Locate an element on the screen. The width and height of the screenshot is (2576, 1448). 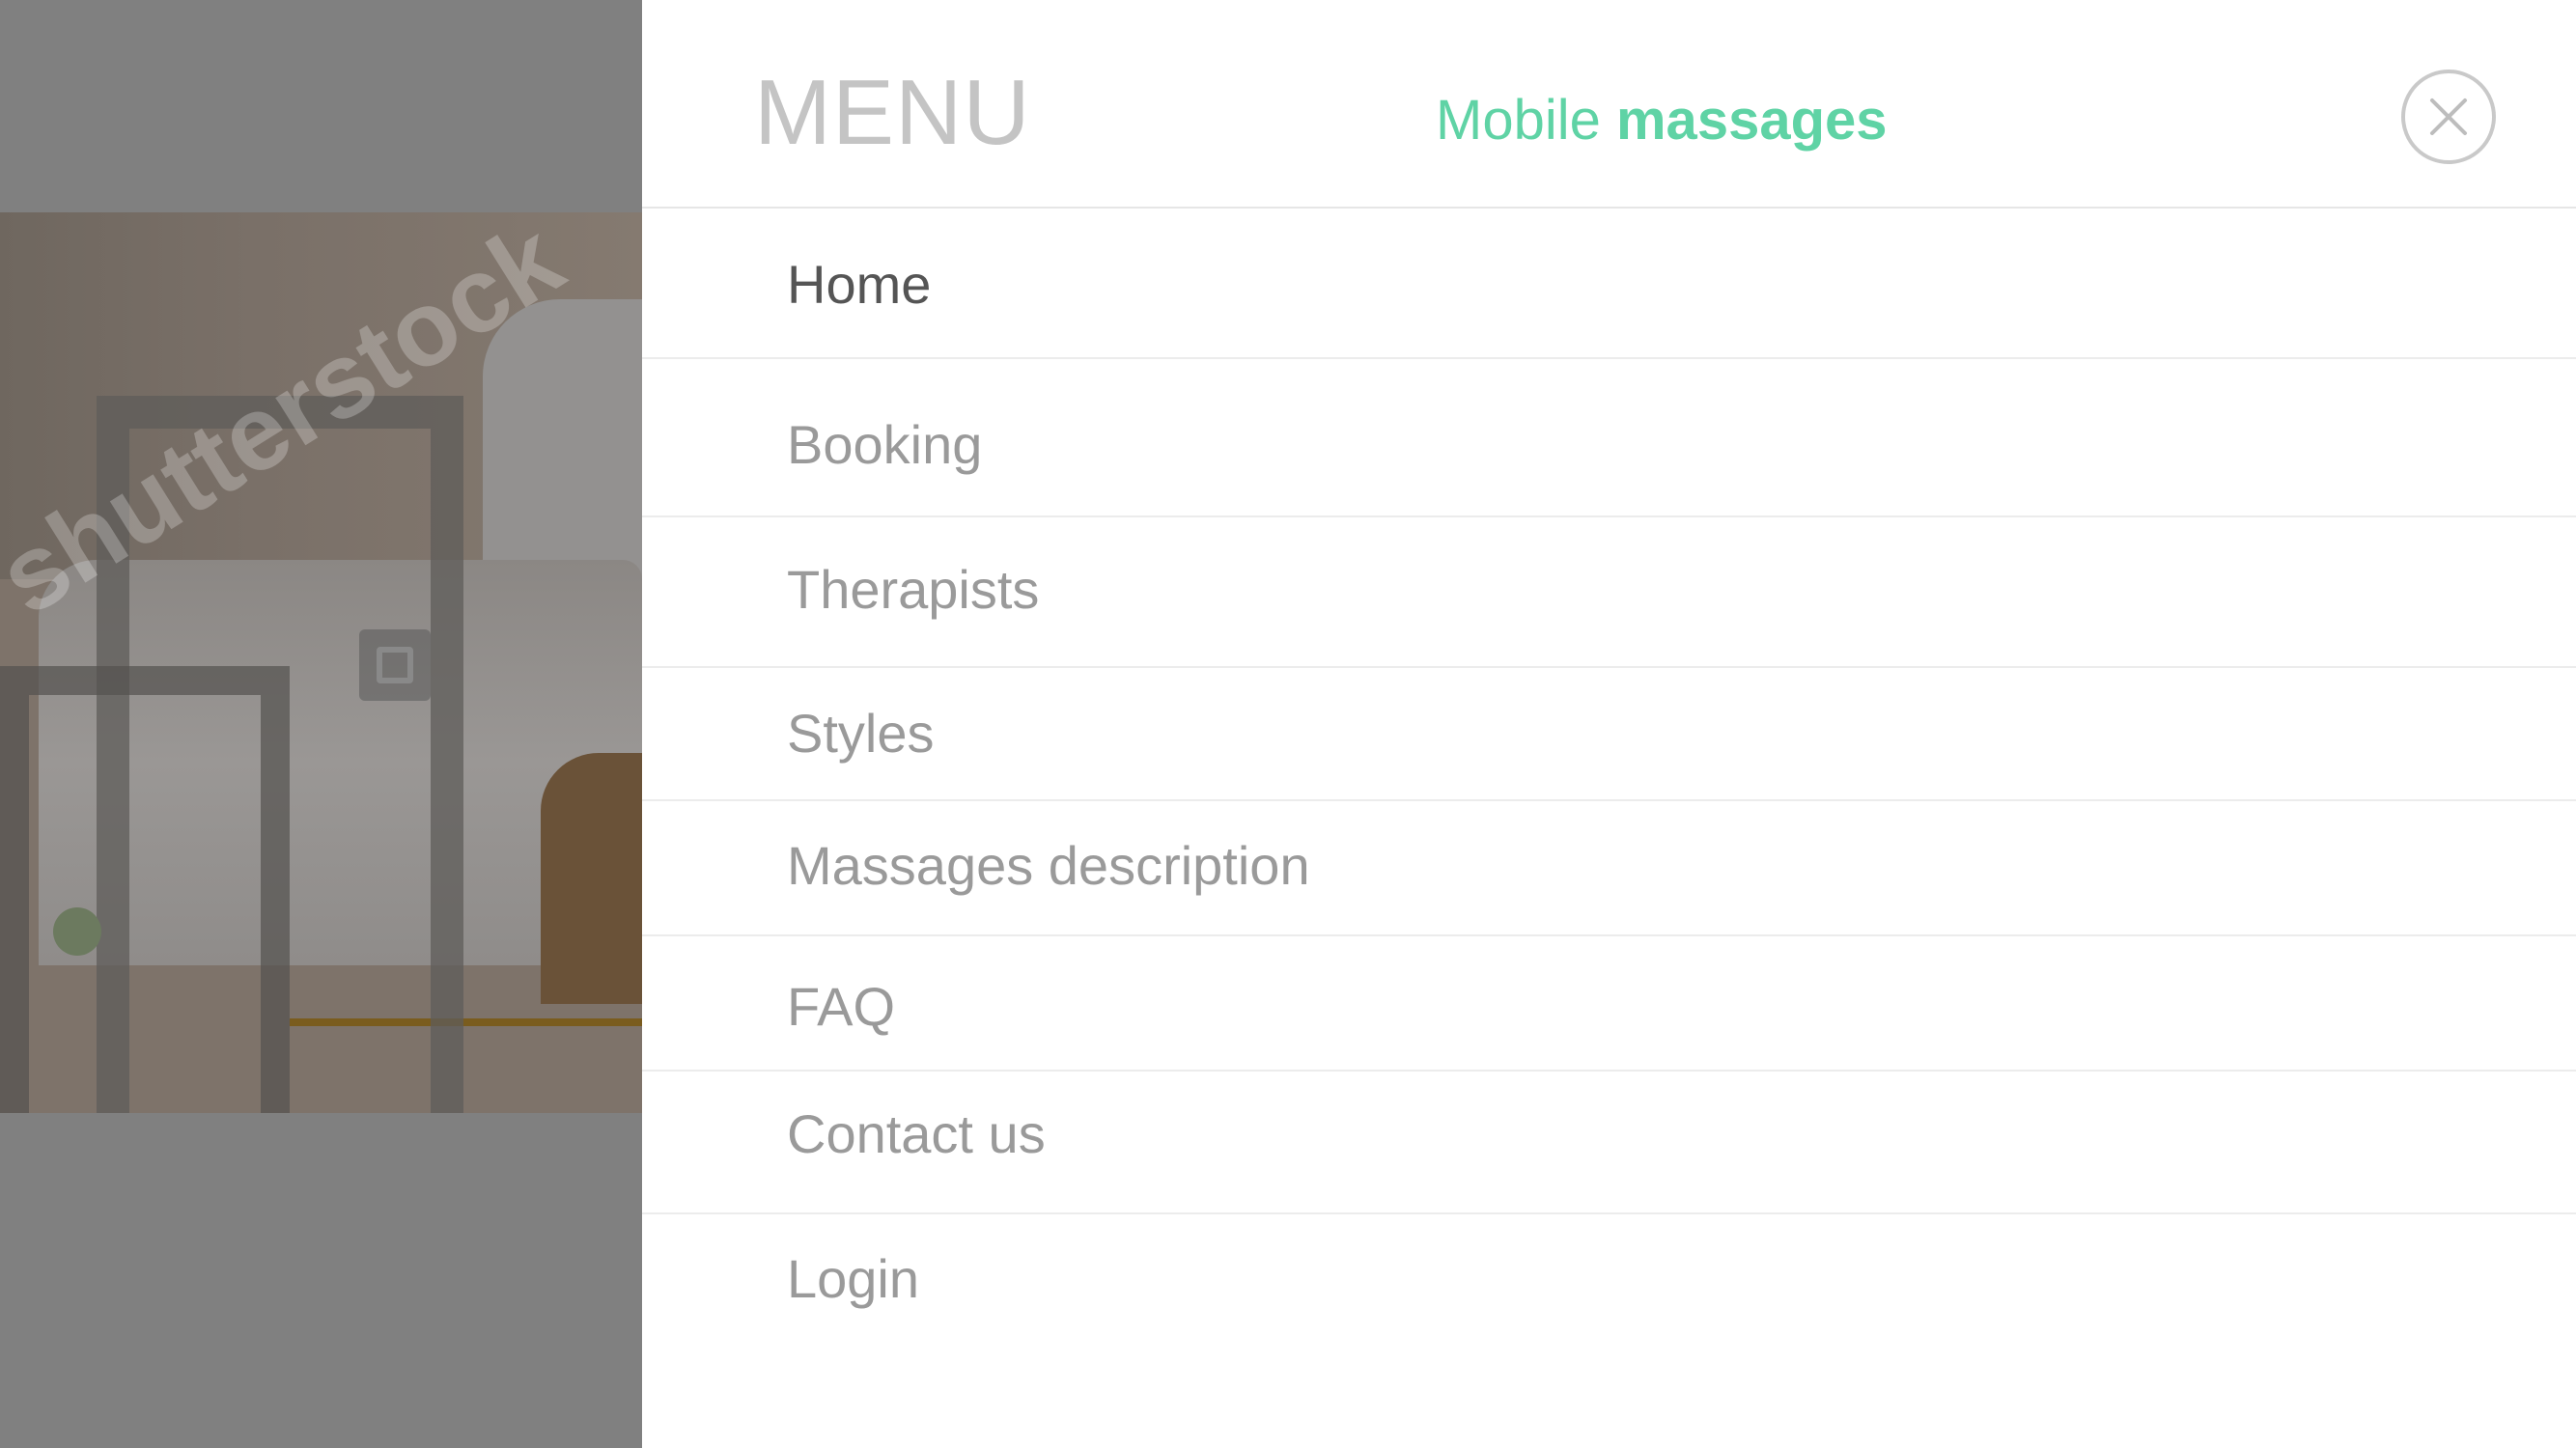
photo-lamp-frame-front is located at coordinates (145, 890).